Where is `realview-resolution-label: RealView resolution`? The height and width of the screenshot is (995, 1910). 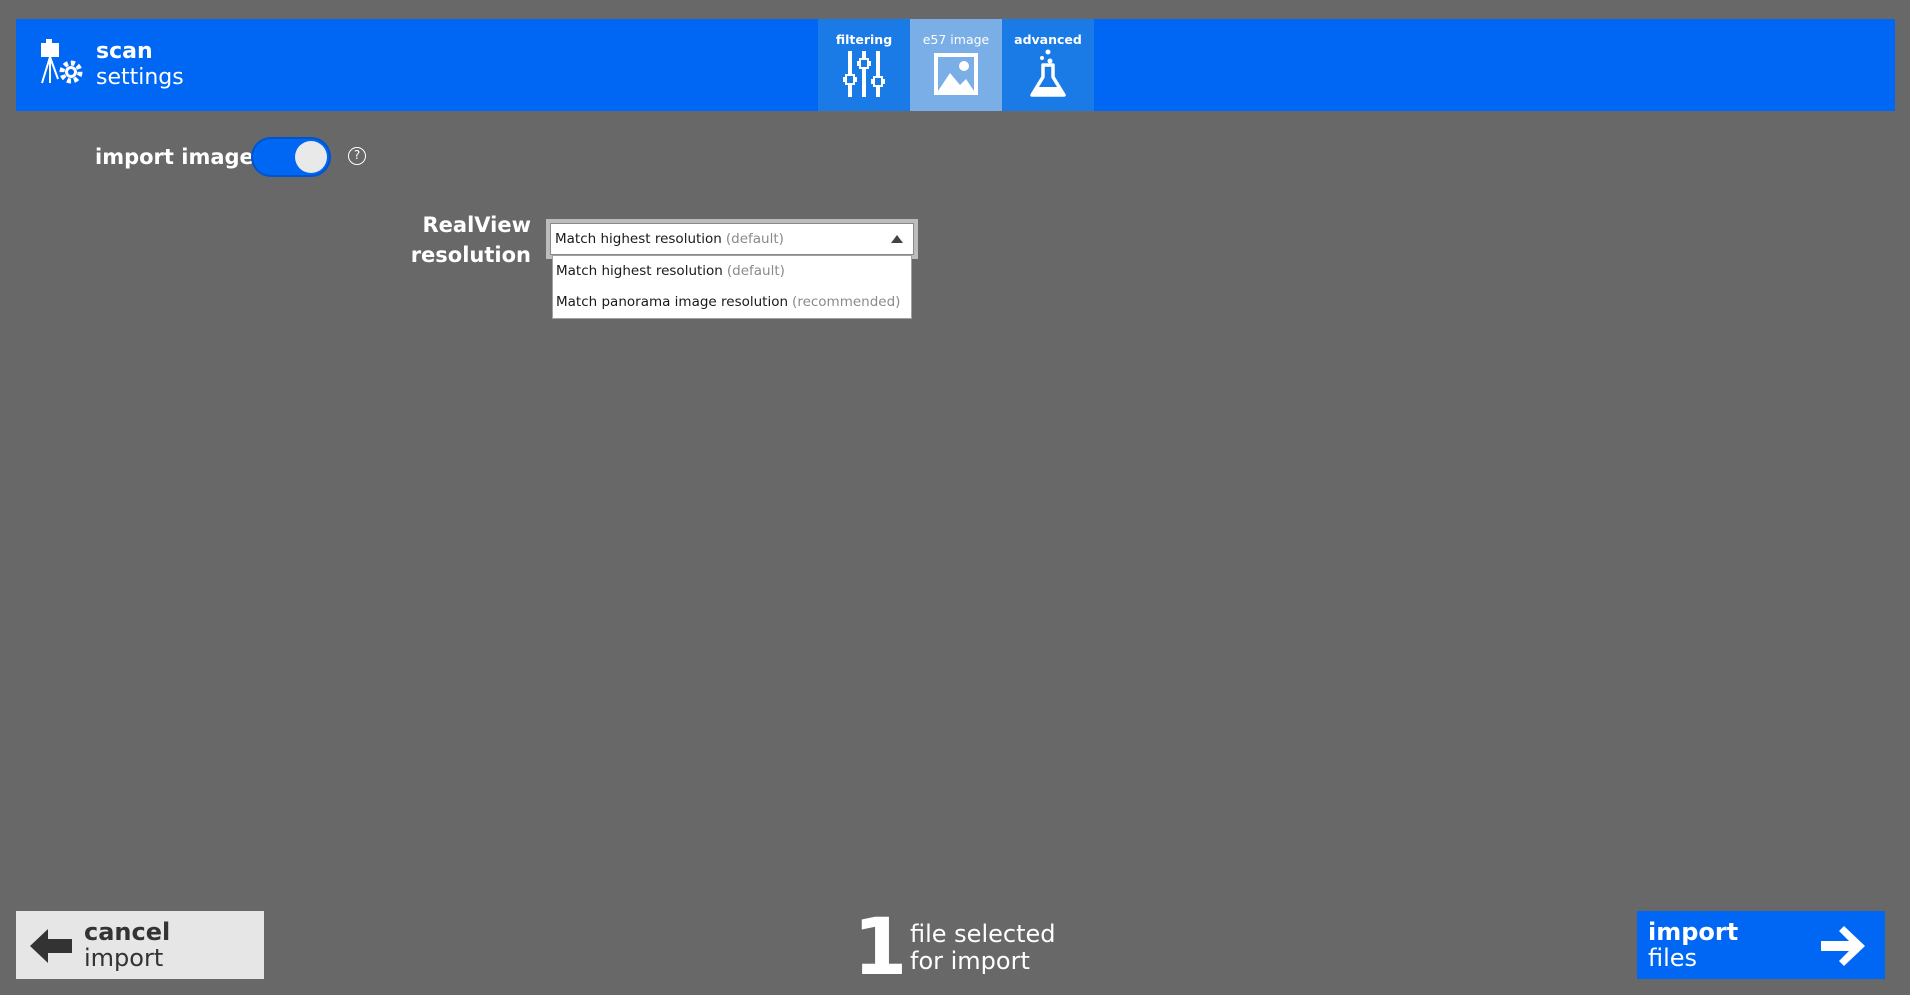
realview-resolution-label: RealView resolution is located at coordinates (465, 240).